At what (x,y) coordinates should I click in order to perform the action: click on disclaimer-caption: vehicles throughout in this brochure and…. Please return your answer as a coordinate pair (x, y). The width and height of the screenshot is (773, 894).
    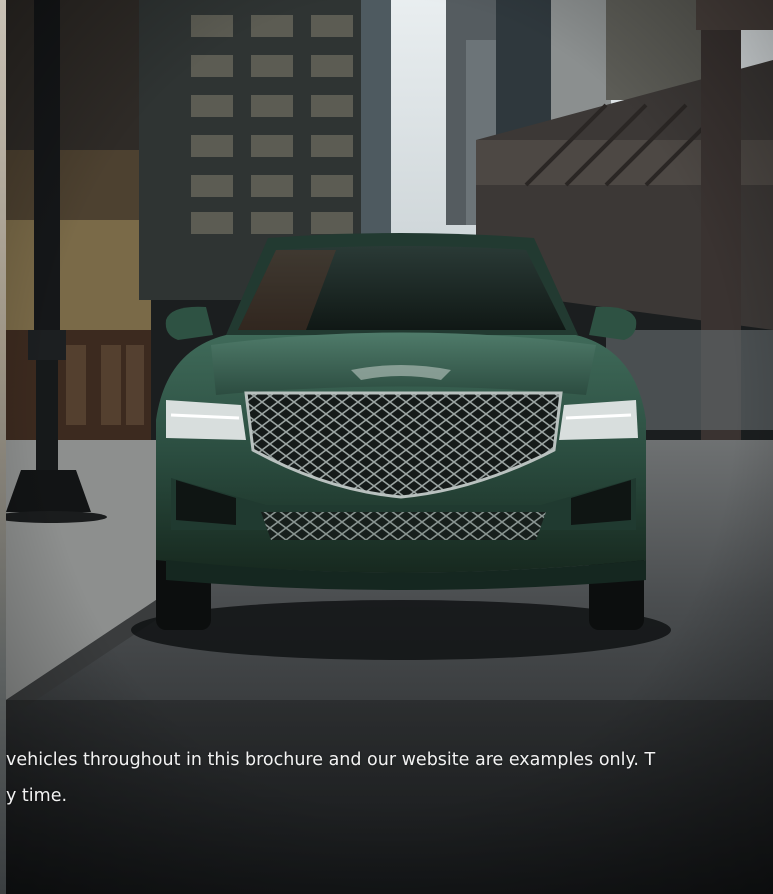
    Looking at the image, I should click on (389, 778).